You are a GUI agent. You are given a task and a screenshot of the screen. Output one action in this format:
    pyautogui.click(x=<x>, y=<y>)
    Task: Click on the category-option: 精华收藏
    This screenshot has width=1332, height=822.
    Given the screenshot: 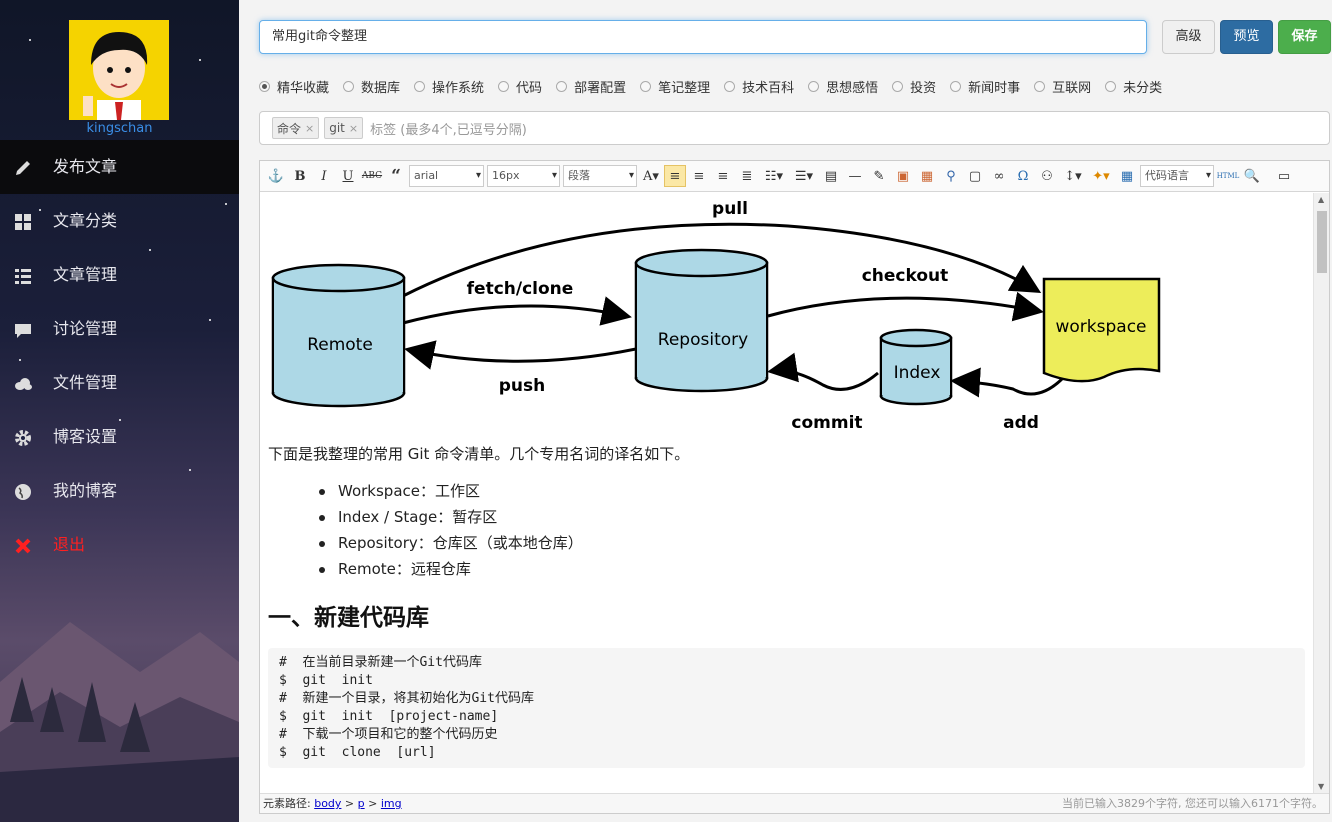 What is the action you would take?
    pyautogui.click(x=294, y=86)
    